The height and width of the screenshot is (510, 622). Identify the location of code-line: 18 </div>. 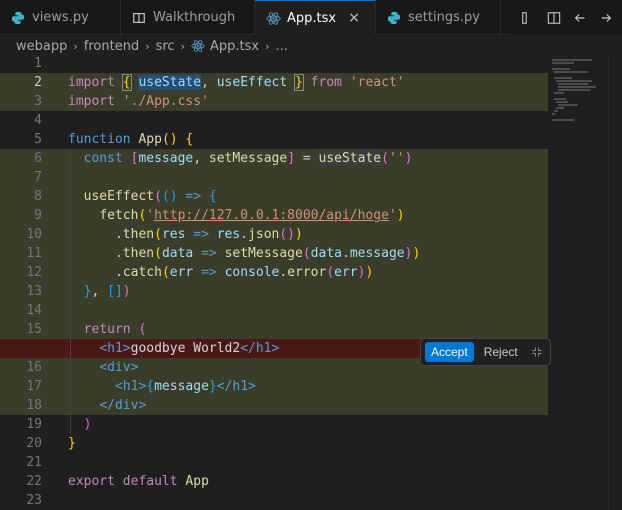
(274, 405).